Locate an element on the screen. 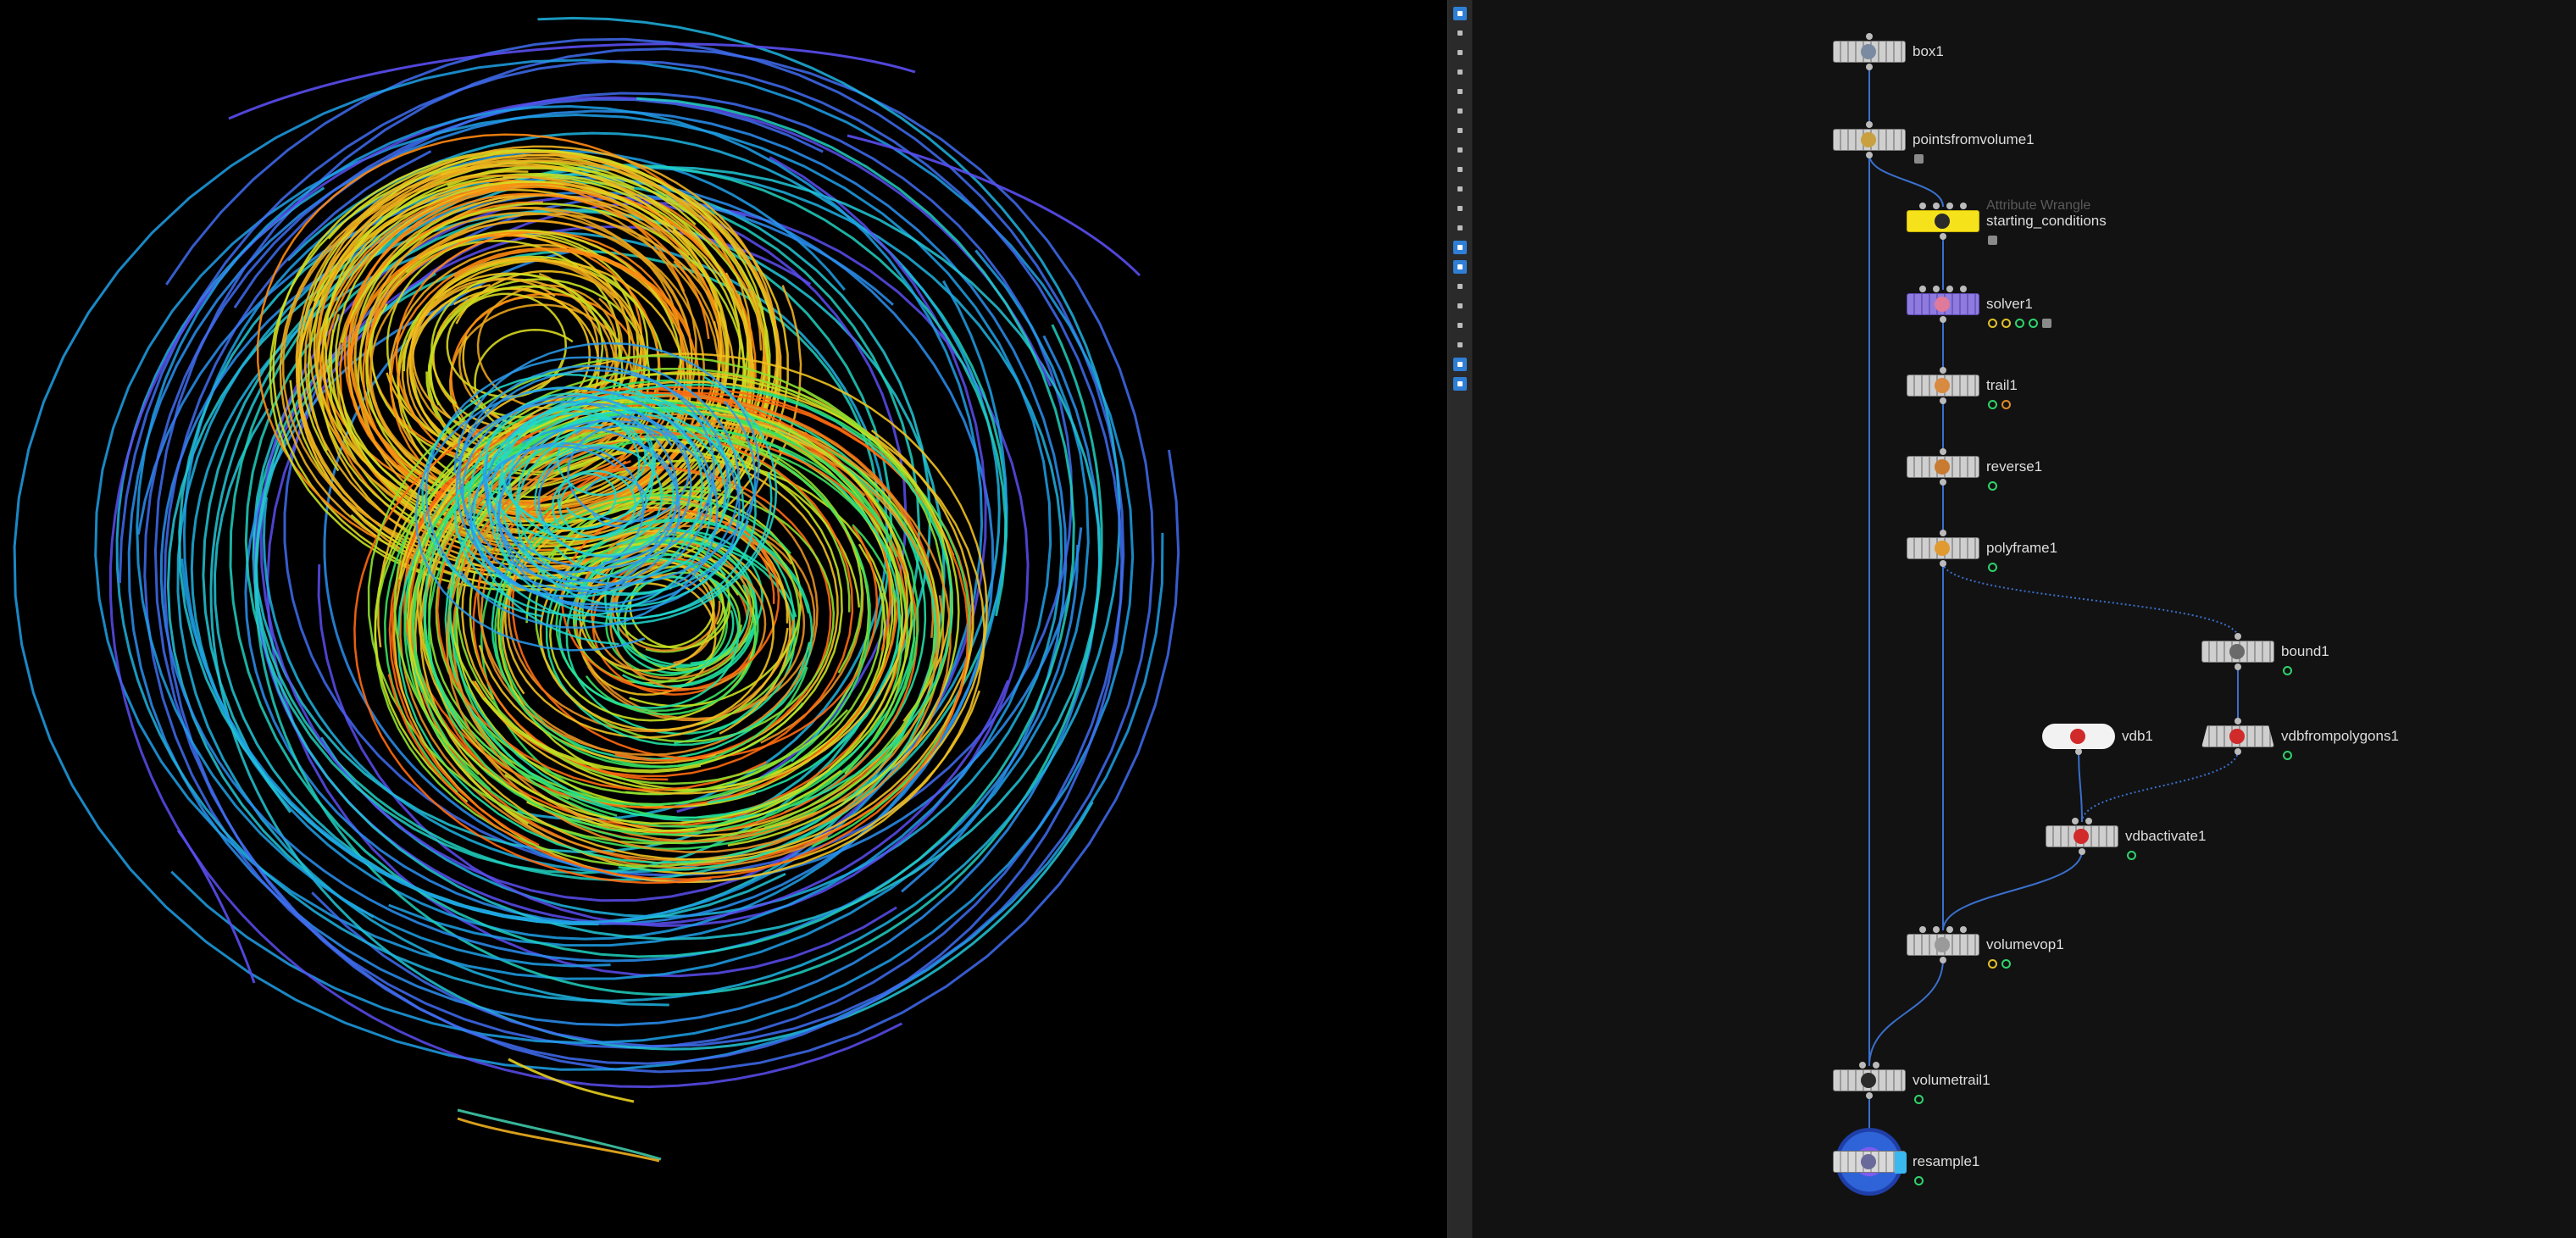 Image resolution: width=2576 pixels, height=1238 pixels. node-name-label: reverse1 is located at coordinates (2014, 466).